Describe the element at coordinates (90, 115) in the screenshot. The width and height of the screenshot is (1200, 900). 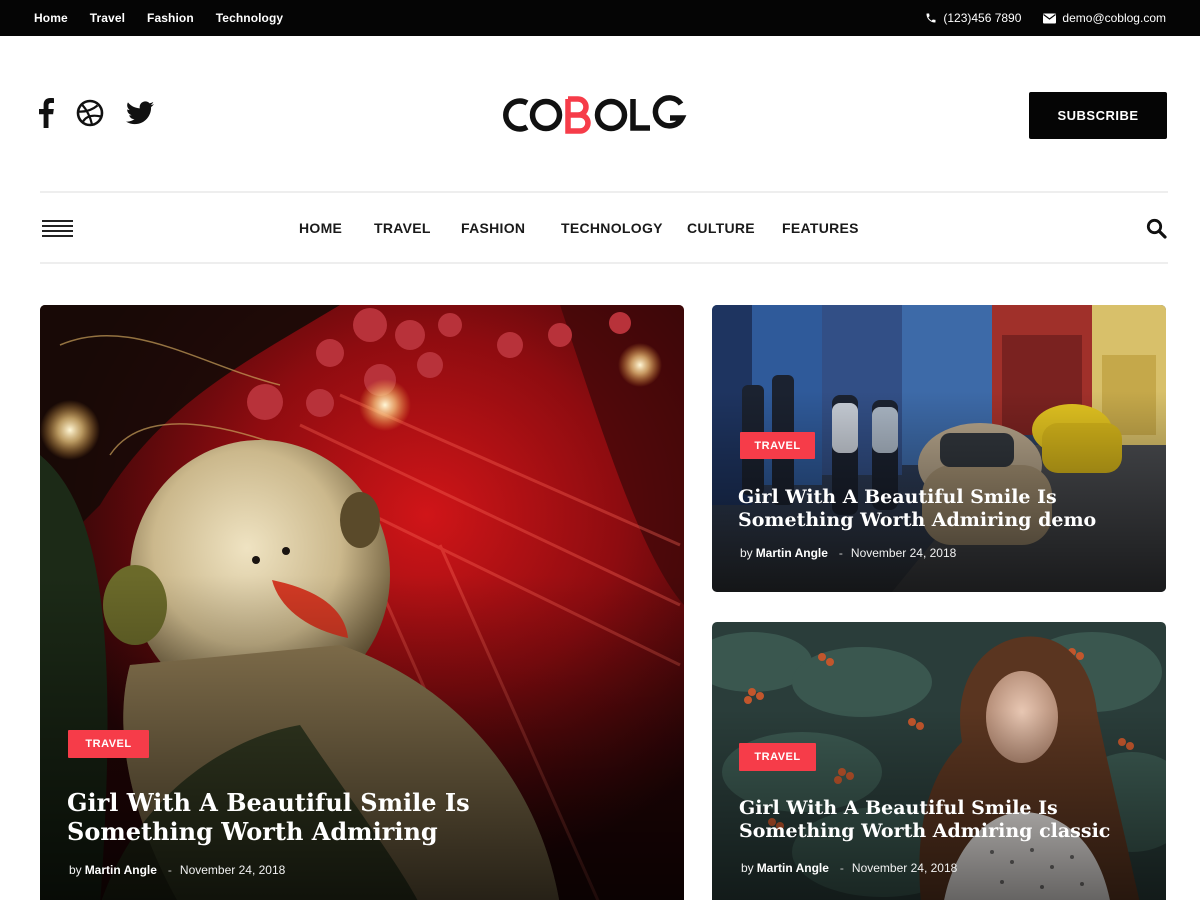
I see `dribbble-icon` at that location.